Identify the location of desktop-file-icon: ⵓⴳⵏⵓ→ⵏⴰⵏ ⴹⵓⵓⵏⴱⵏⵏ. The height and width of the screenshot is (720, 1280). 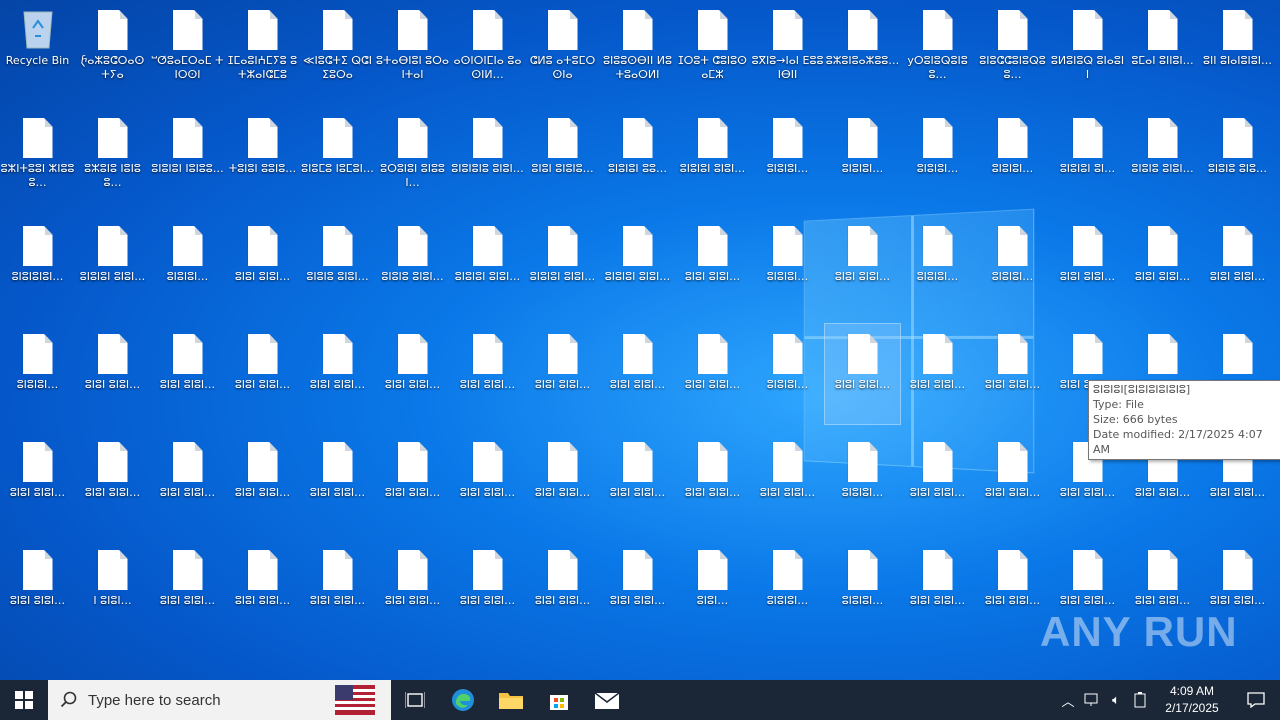
(787, 50).